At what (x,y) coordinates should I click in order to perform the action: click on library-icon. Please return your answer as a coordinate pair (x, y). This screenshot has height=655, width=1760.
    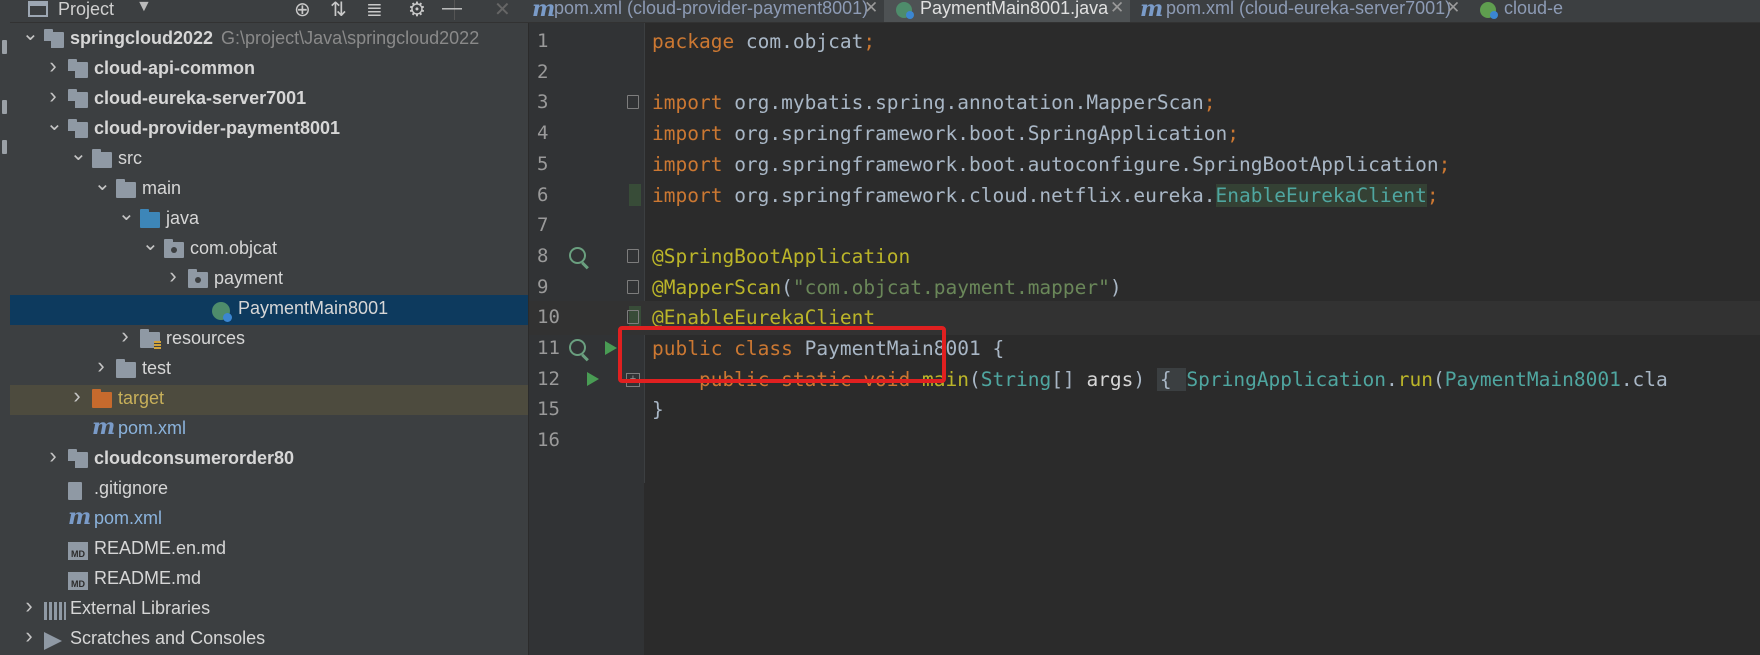
    Looking at the image, I should click on (55, 611).